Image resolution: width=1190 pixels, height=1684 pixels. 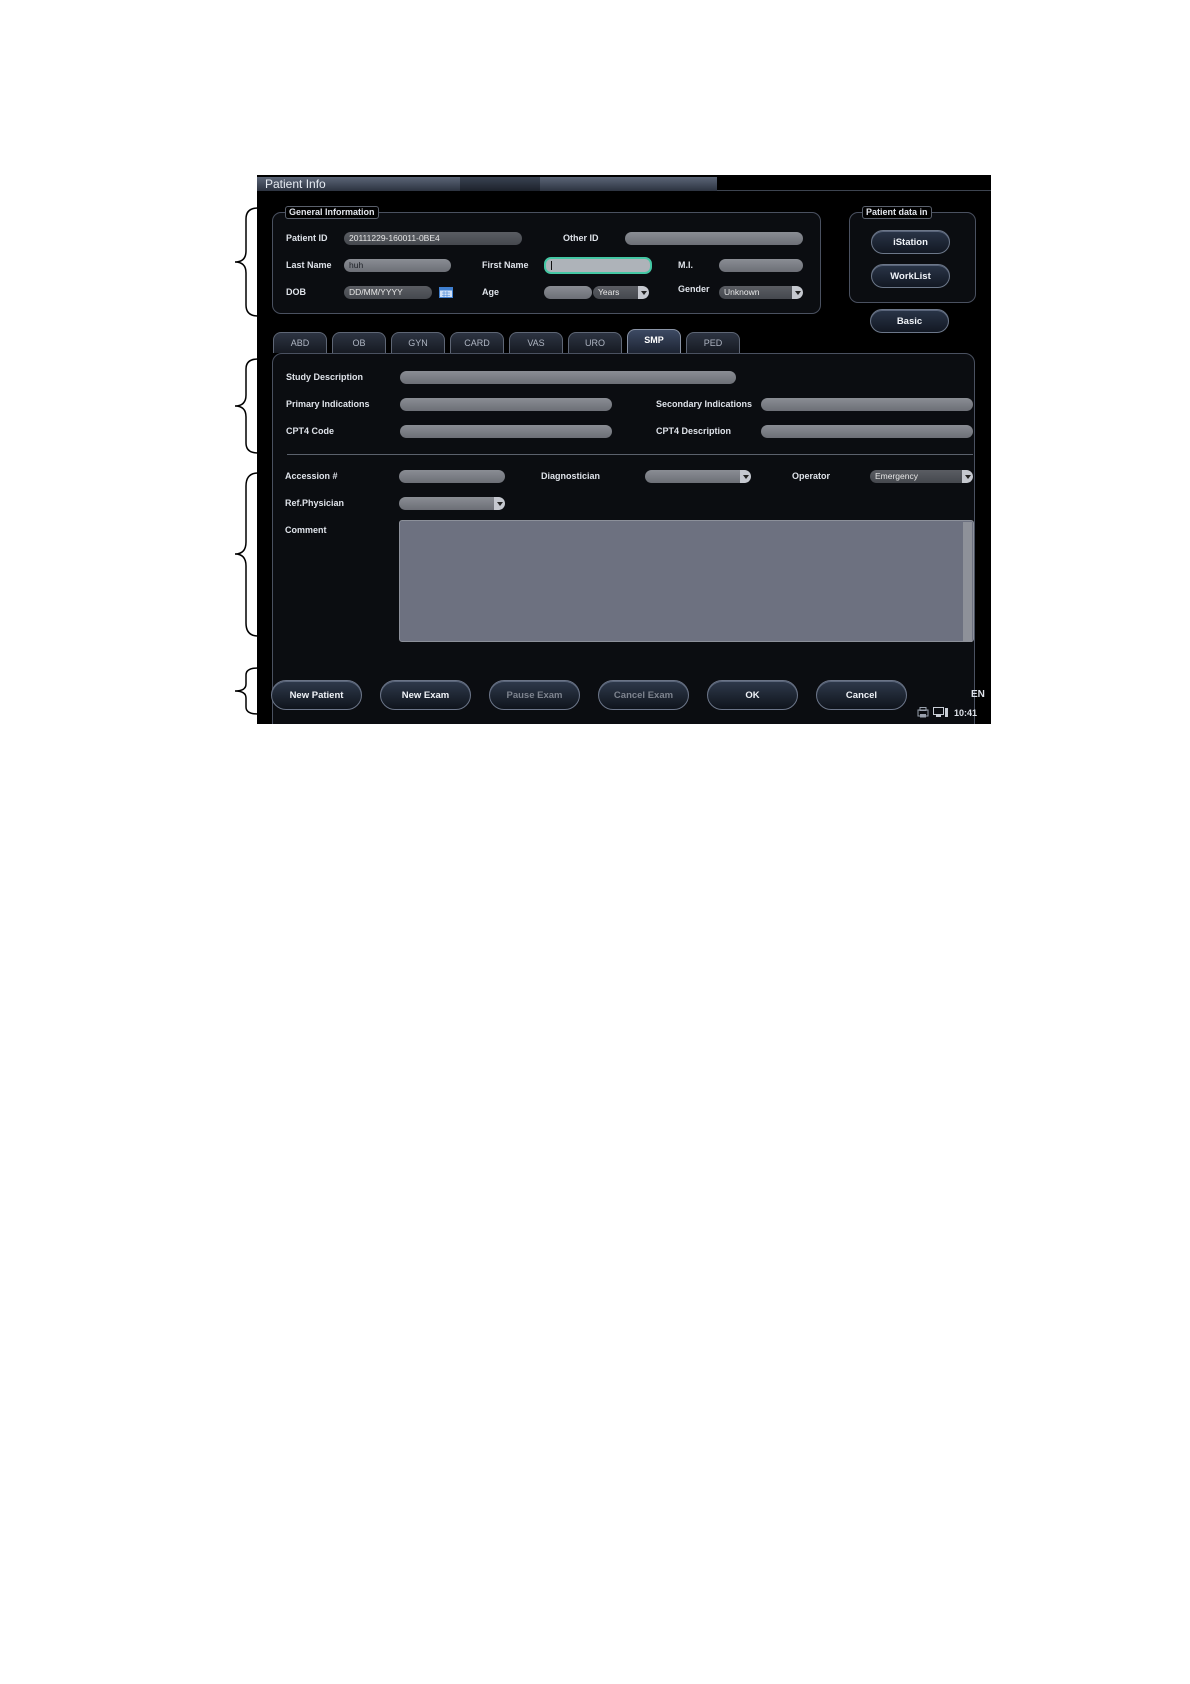 I want to click on study-description-field, so click(x=568, y=377).